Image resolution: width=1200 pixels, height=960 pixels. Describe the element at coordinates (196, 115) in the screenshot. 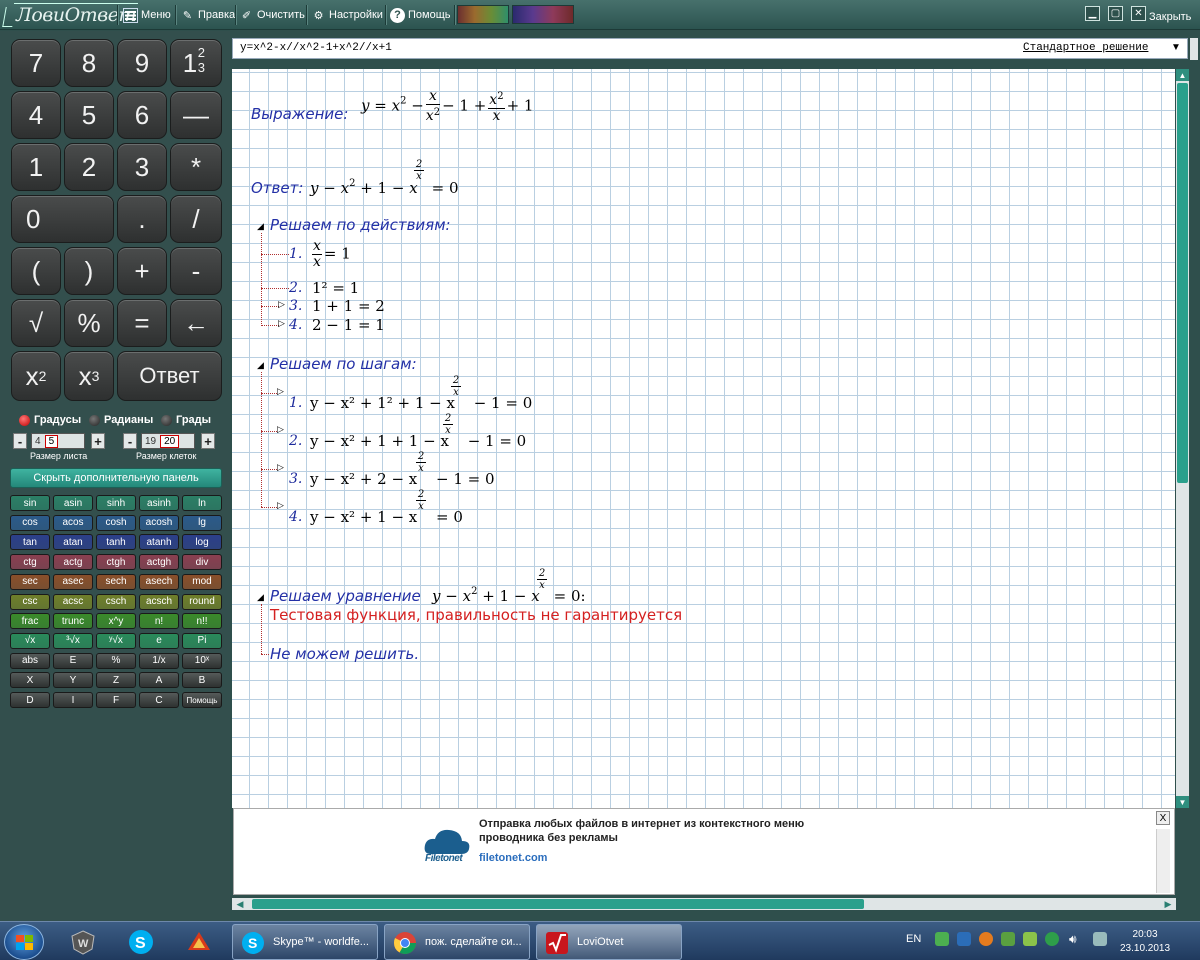

I see `key-fraction-bar: —` at that location.